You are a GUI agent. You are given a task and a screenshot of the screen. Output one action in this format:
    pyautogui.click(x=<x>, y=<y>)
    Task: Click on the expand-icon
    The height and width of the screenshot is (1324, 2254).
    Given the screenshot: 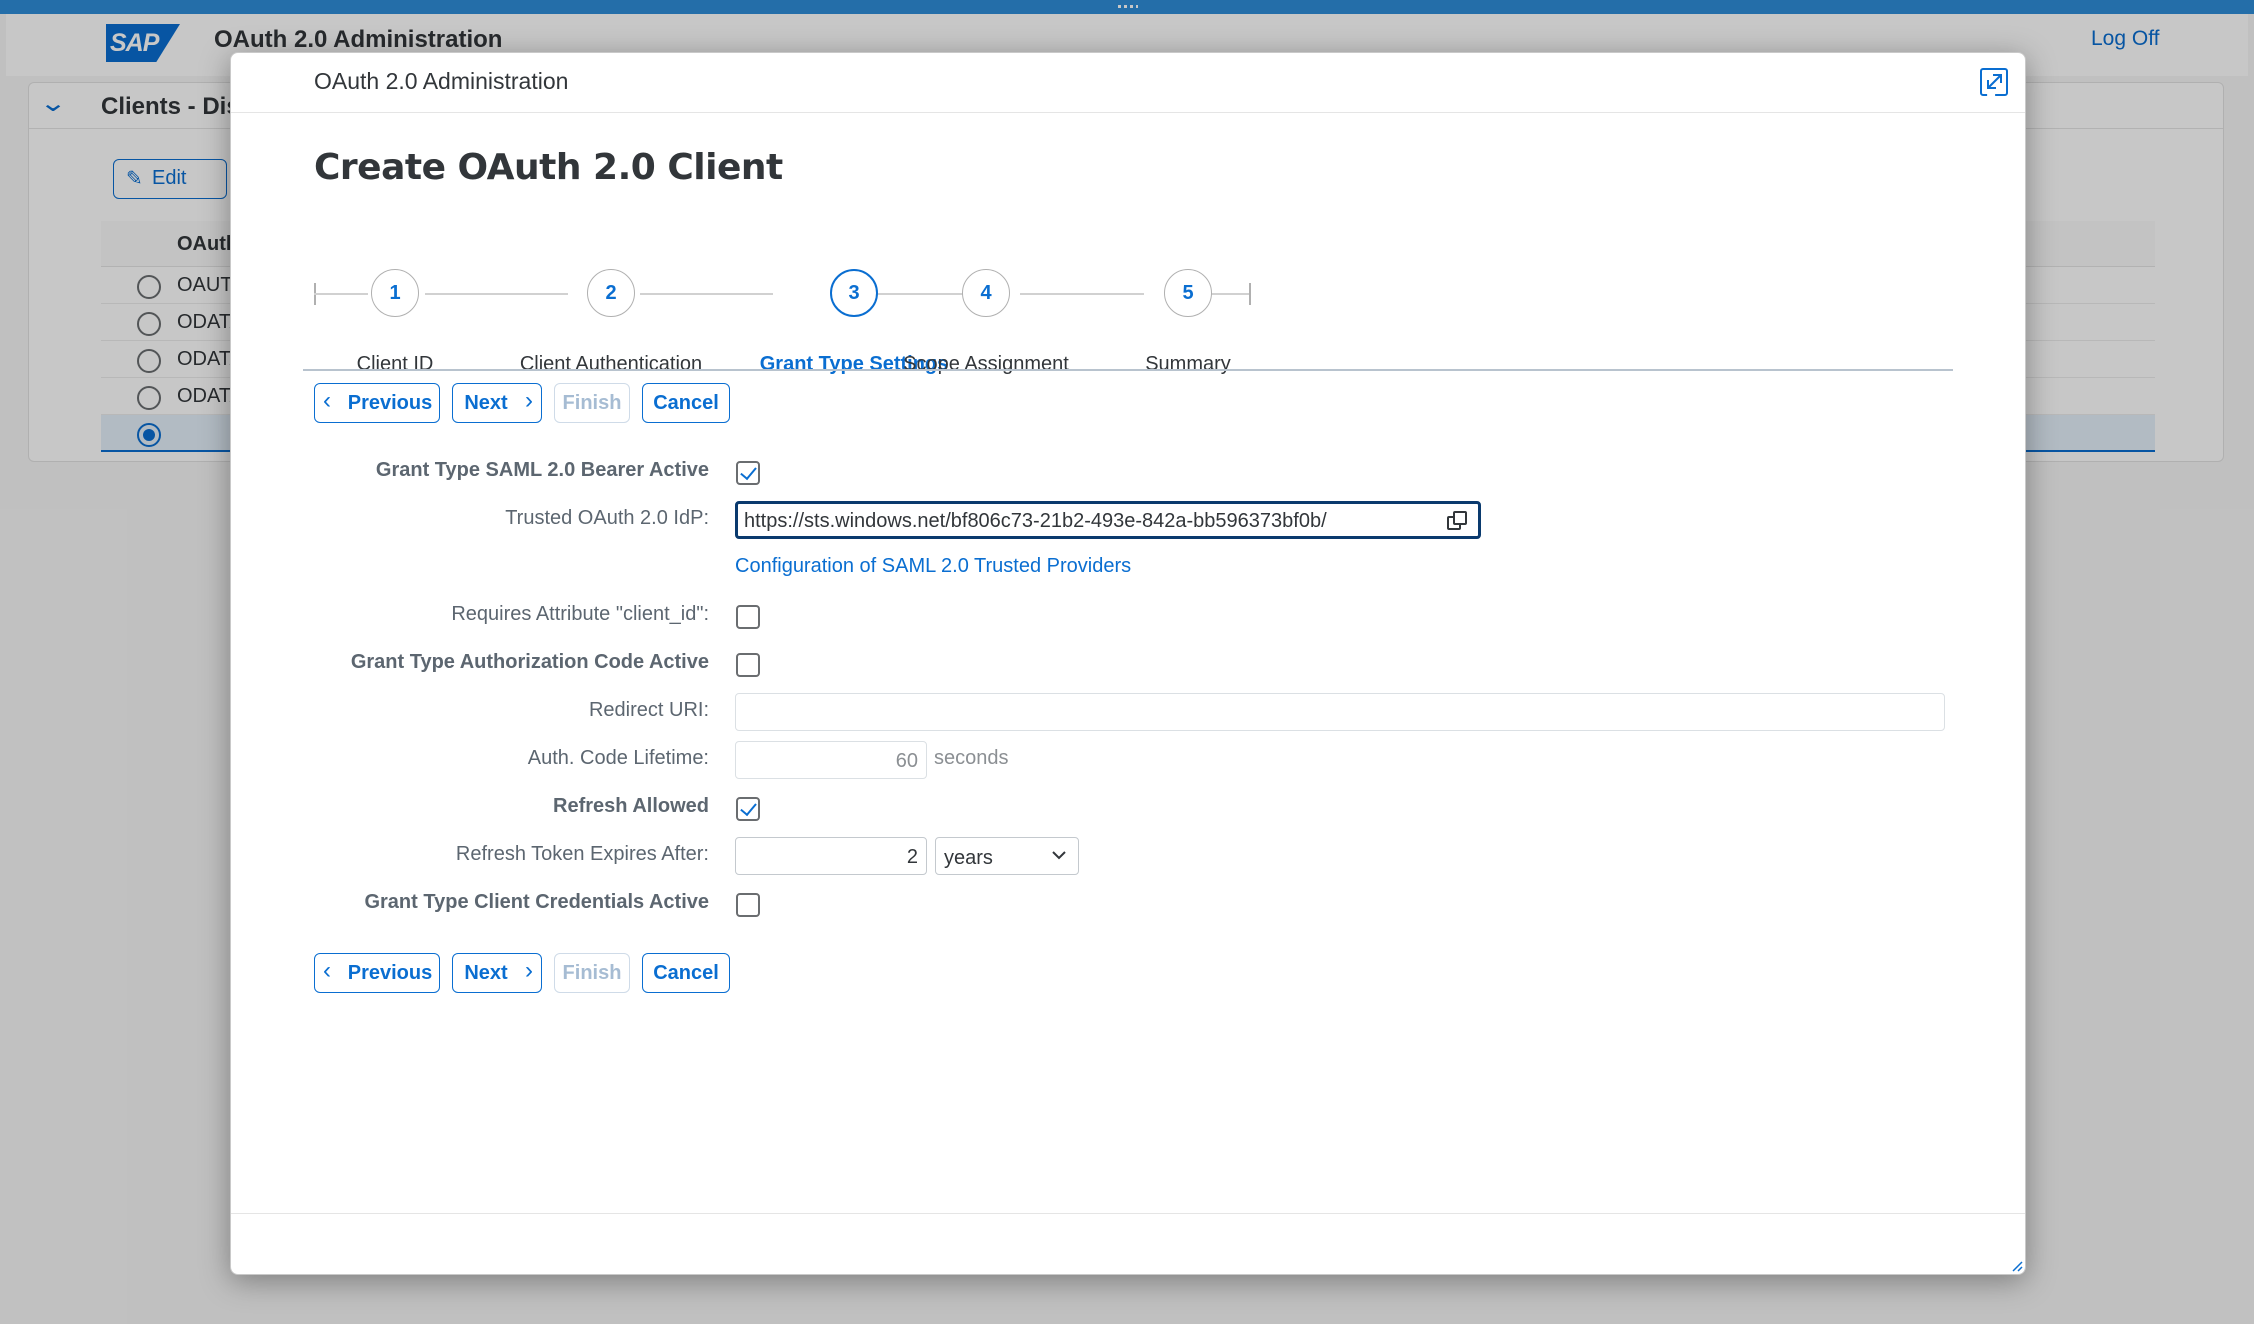 What is the action you would take?
    pyautogui.click(x=1994, y=82)
    